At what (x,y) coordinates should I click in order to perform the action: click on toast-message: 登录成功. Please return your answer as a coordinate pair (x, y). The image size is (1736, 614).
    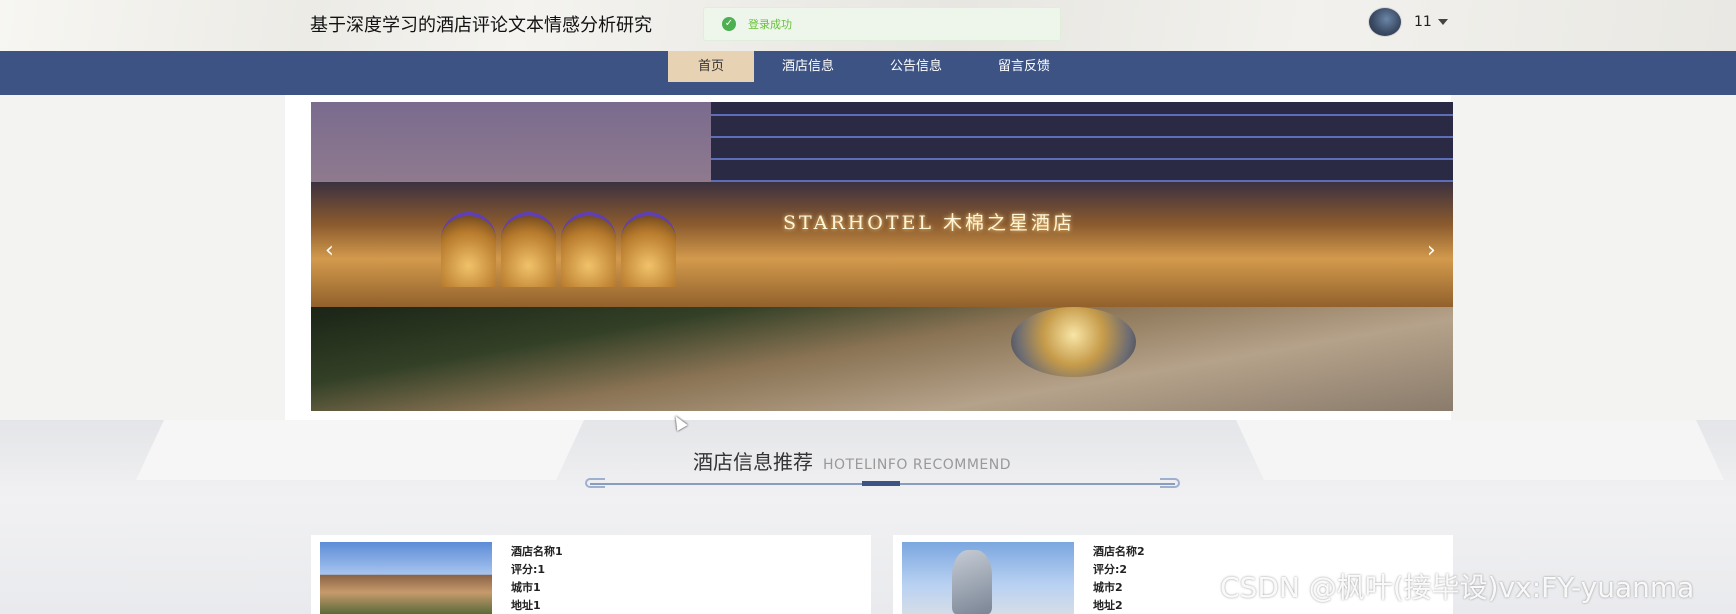
    Looking at the image, I should click on (770, 24).